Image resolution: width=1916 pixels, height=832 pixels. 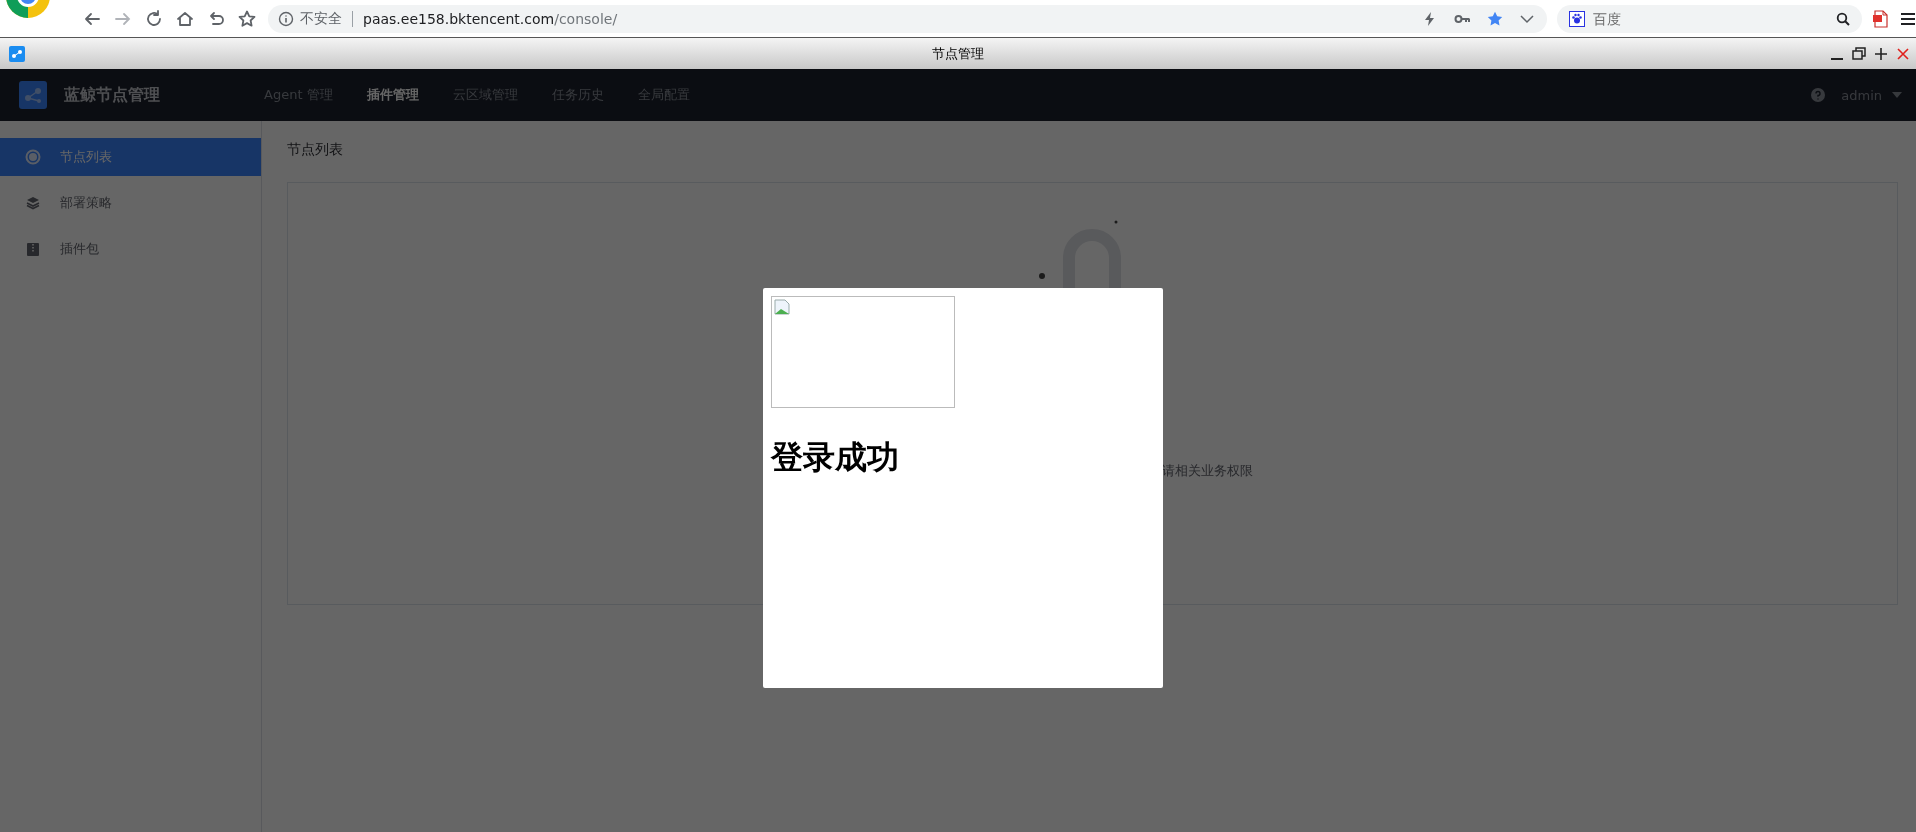 I want to click on info-icon, so click(x=286, y=18).